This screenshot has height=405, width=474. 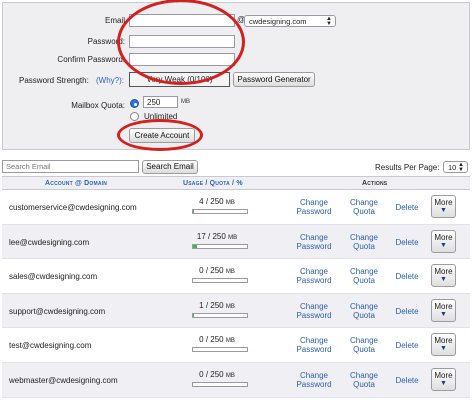 I want to click on quota-unlimited-radio, so click(x=134, y=116).